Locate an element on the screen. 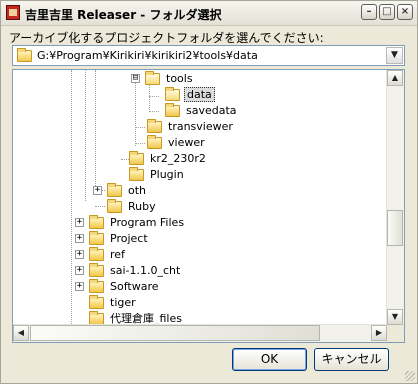  scroll-down-button: ▼ is located at coordinates (395, 317).